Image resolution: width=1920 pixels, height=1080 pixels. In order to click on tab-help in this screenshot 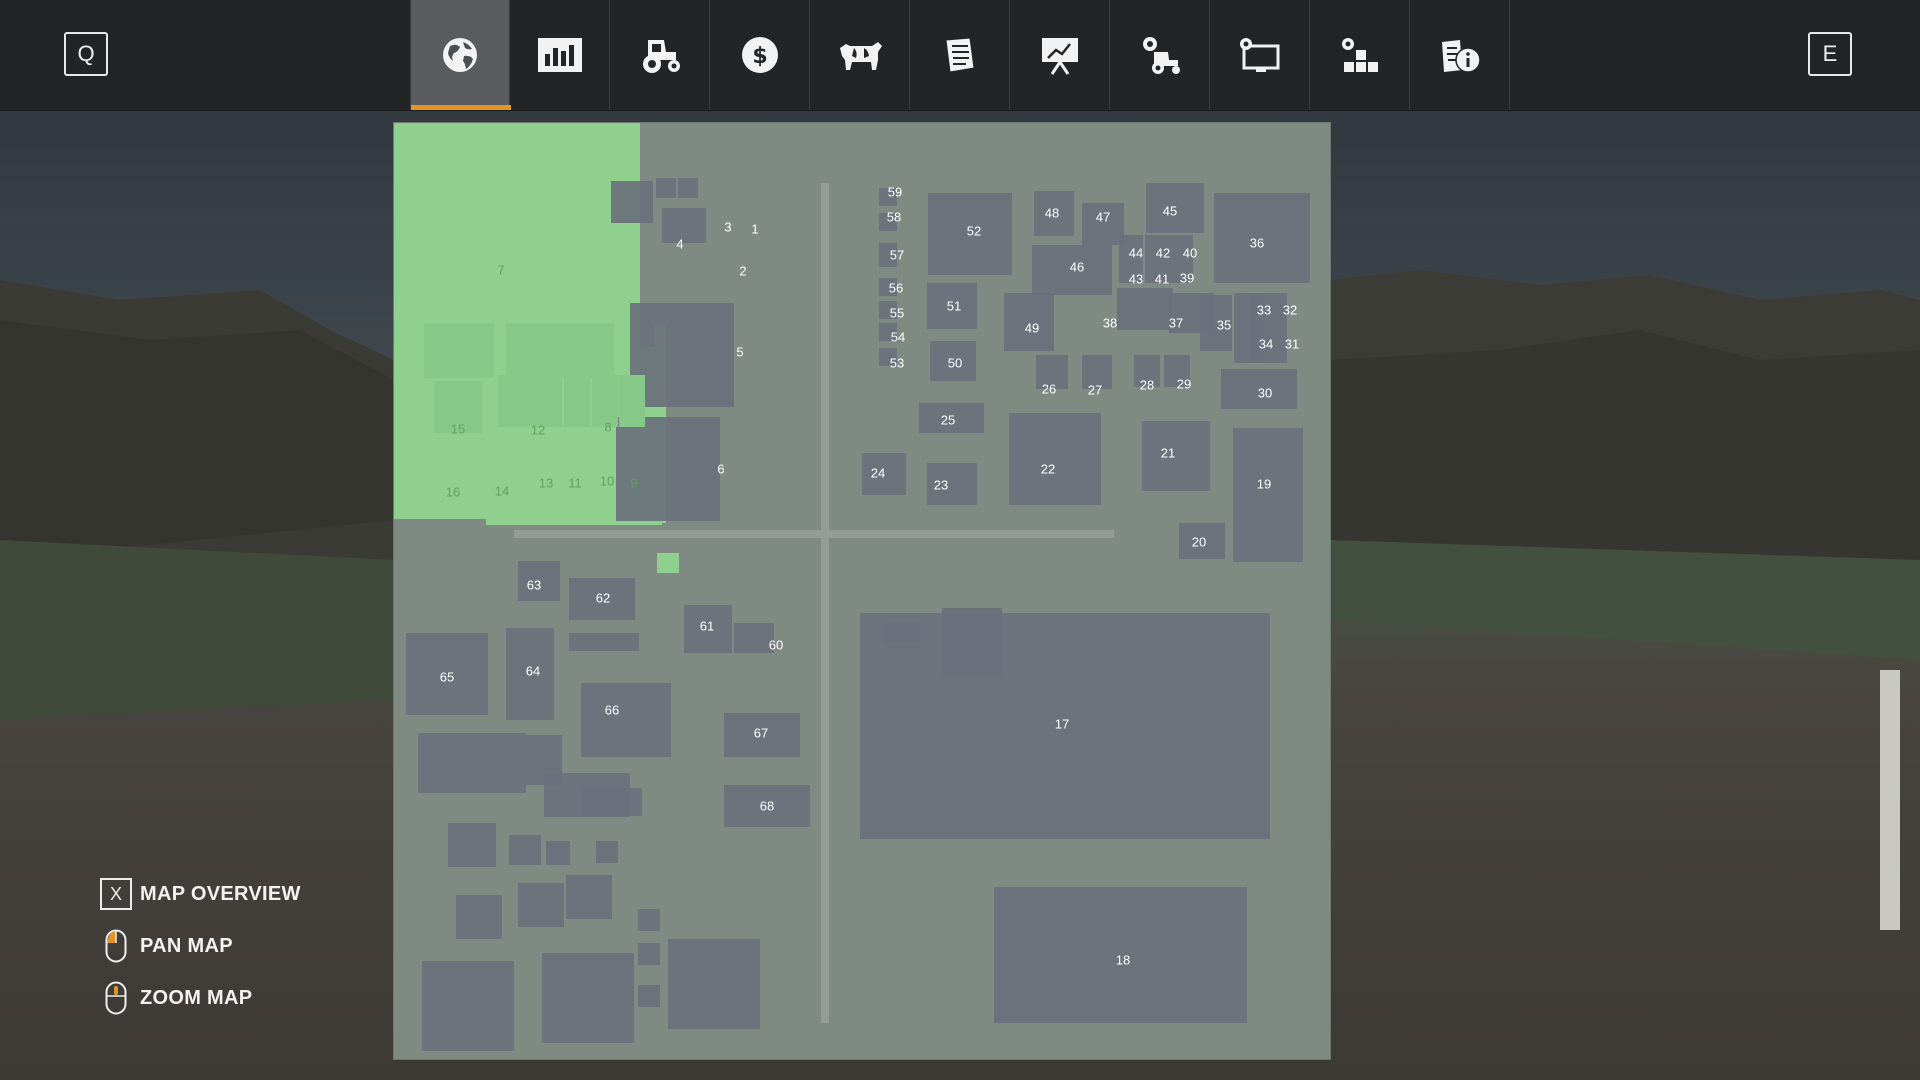, I will do `click(1460, 55)`.